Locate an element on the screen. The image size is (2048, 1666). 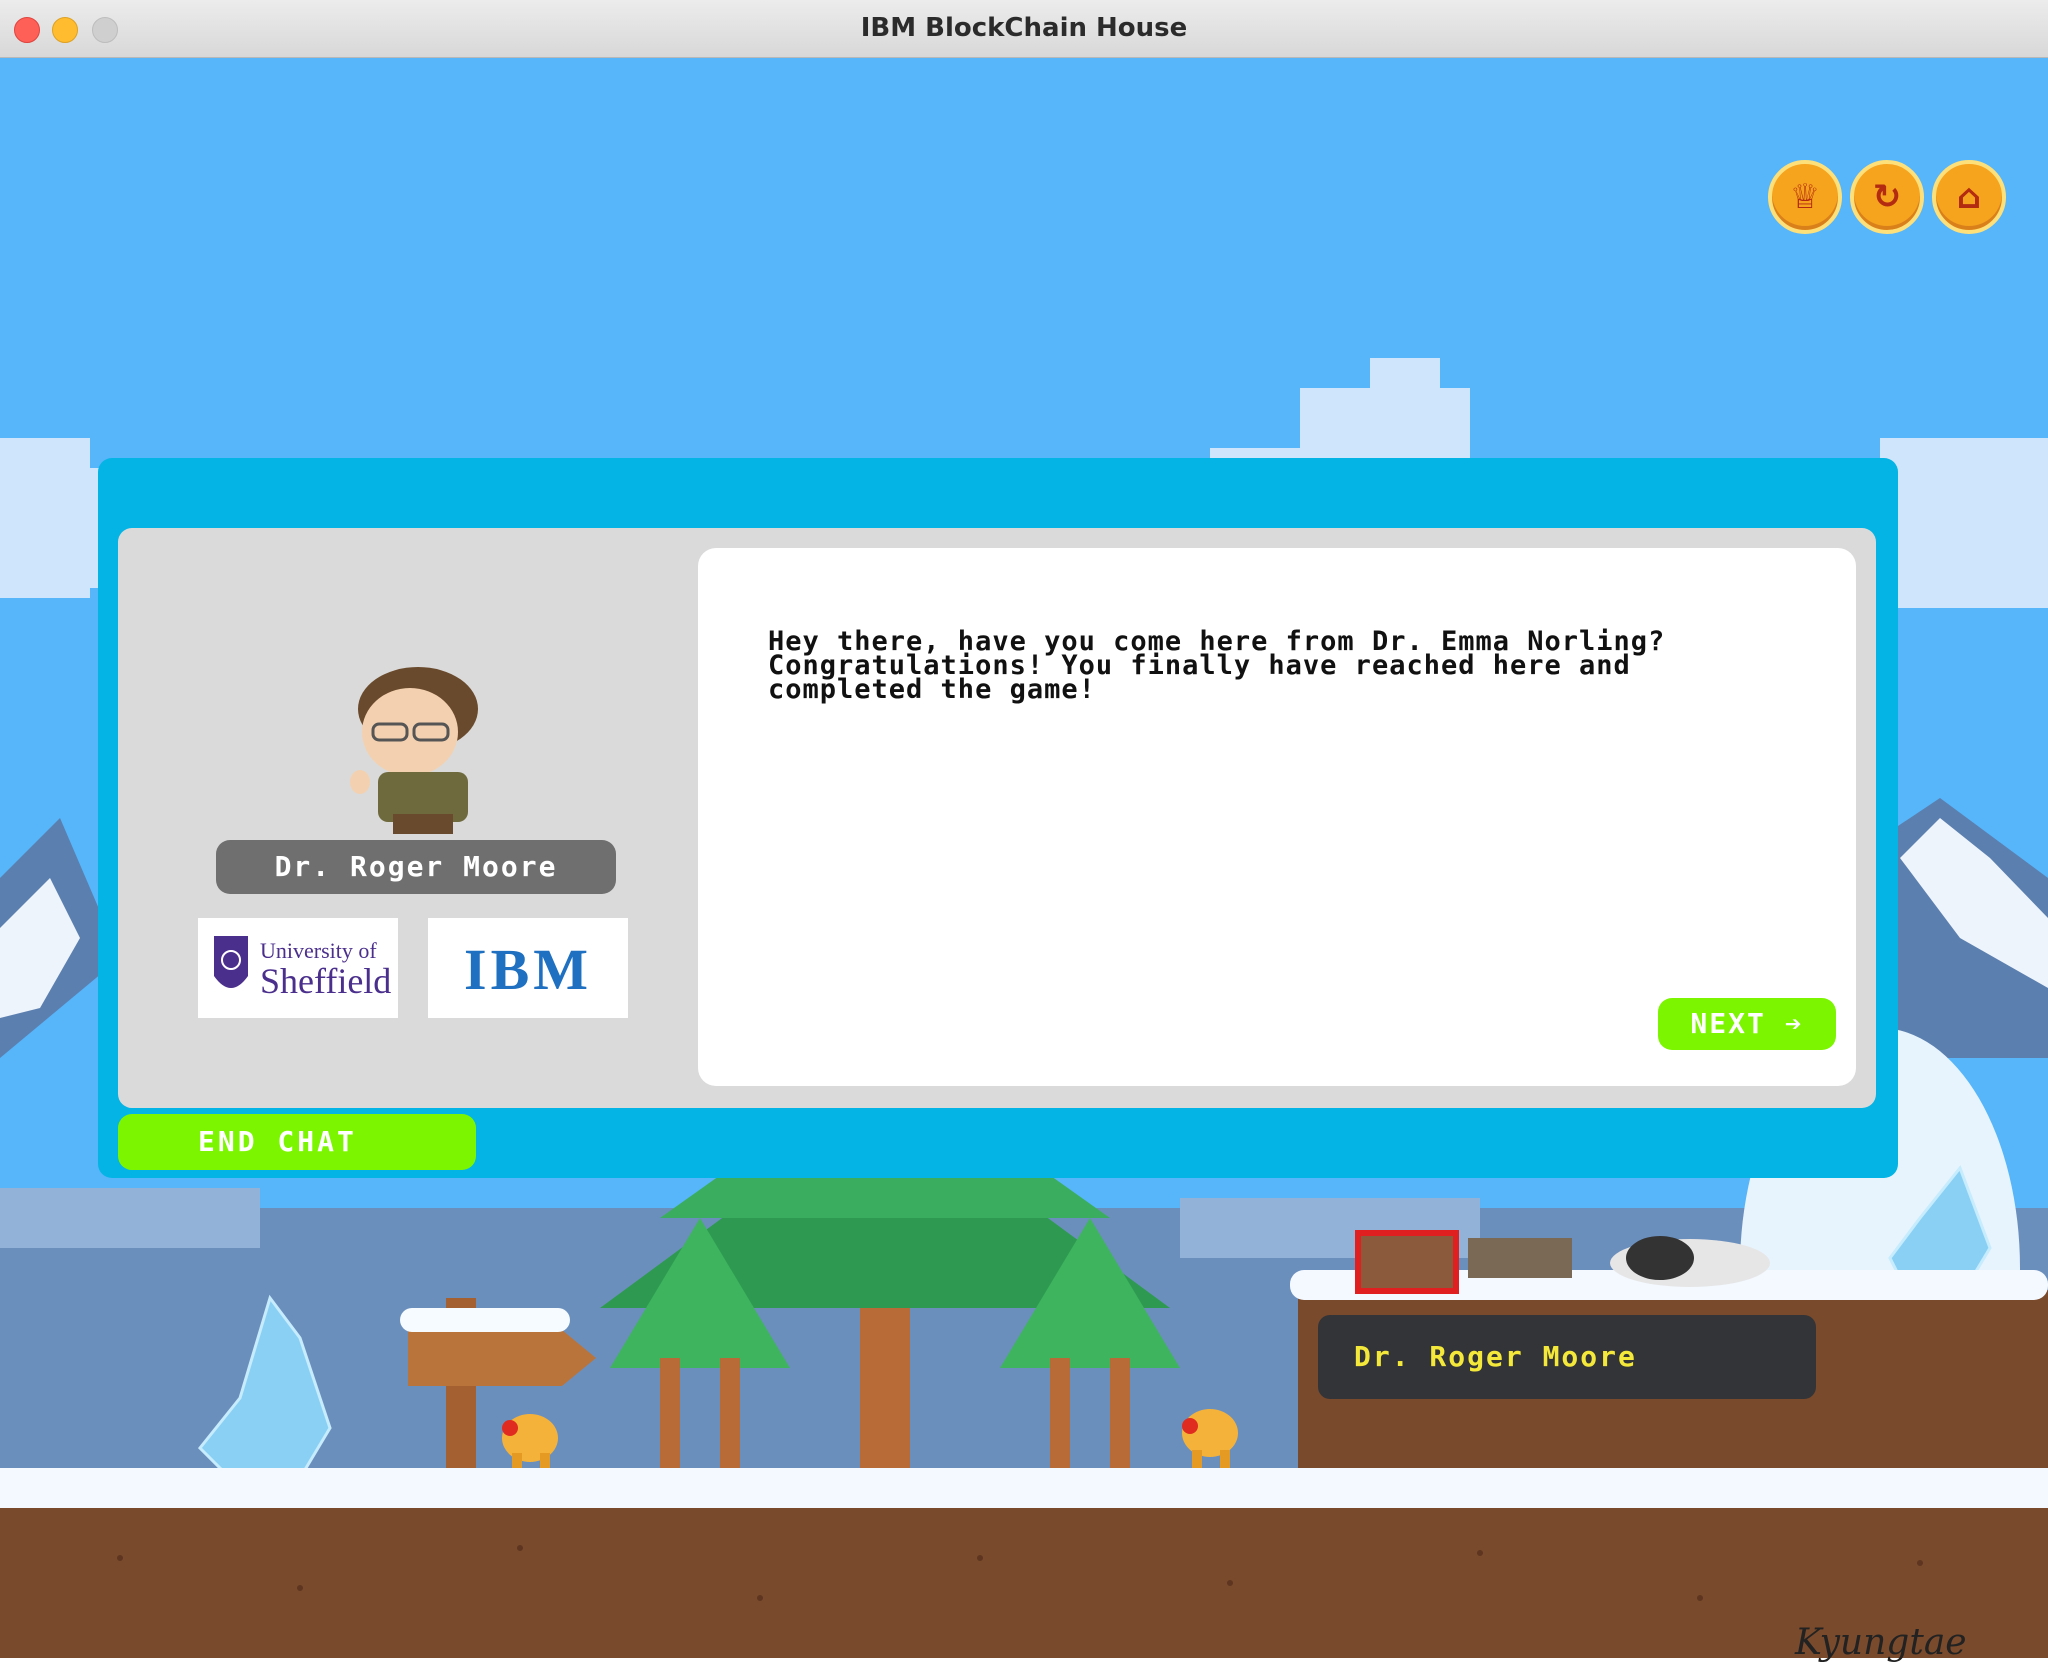
ibm-logo-text: IBM is located at coordinates (528, 969).